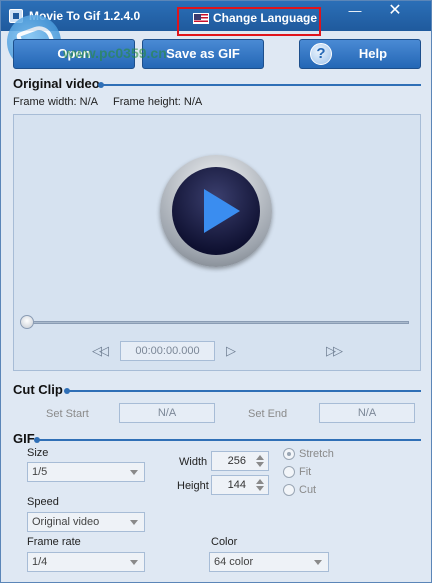 Image resolution: width=432 pixels, height=583 pixels. Describe the element at coordinates (43, 502) in the screenshot. I see `speed-label: Speed` at that location.